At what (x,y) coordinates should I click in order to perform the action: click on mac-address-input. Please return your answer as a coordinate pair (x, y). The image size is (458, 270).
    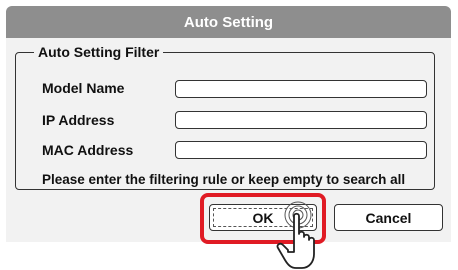
    Looking at the image, I should click on (301, 150).